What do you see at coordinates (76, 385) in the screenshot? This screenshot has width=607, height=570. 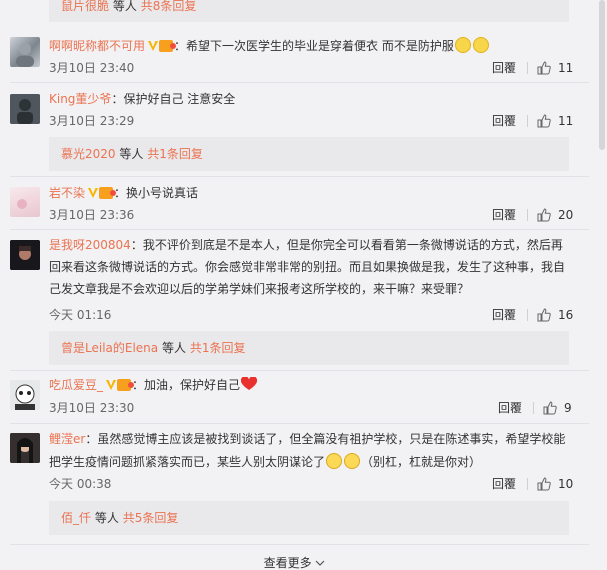 I see `comment-user-link: 吃瓜爱豆_` at bounding box center [76, 385].